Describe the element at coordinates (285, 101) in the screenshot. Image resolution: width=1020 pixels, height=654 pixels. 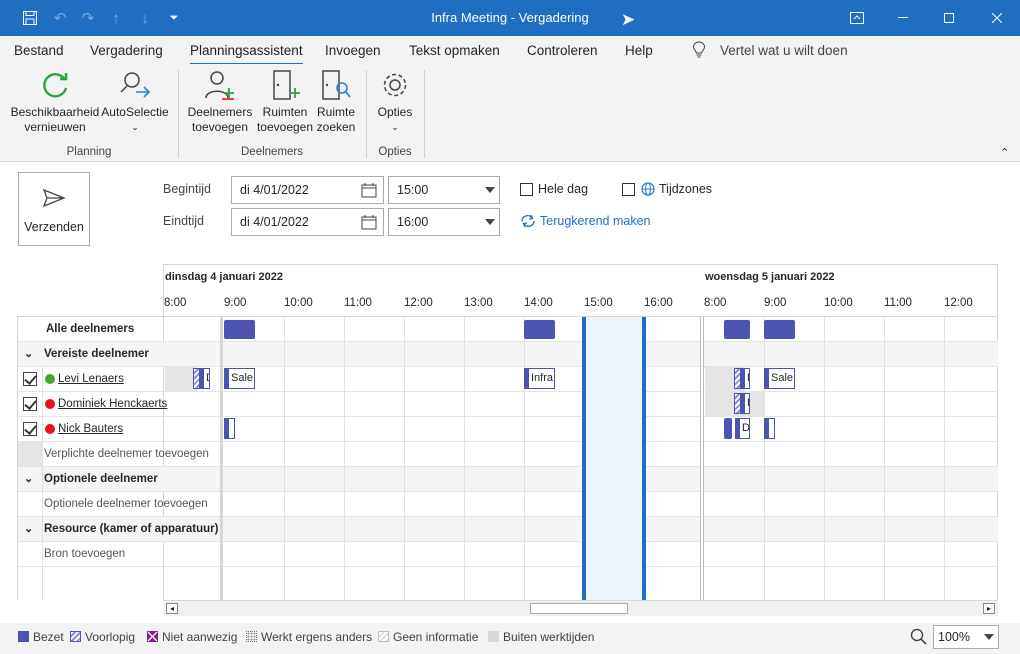
I see `add-rooms-button: Ruimten toevoegen` at that location.